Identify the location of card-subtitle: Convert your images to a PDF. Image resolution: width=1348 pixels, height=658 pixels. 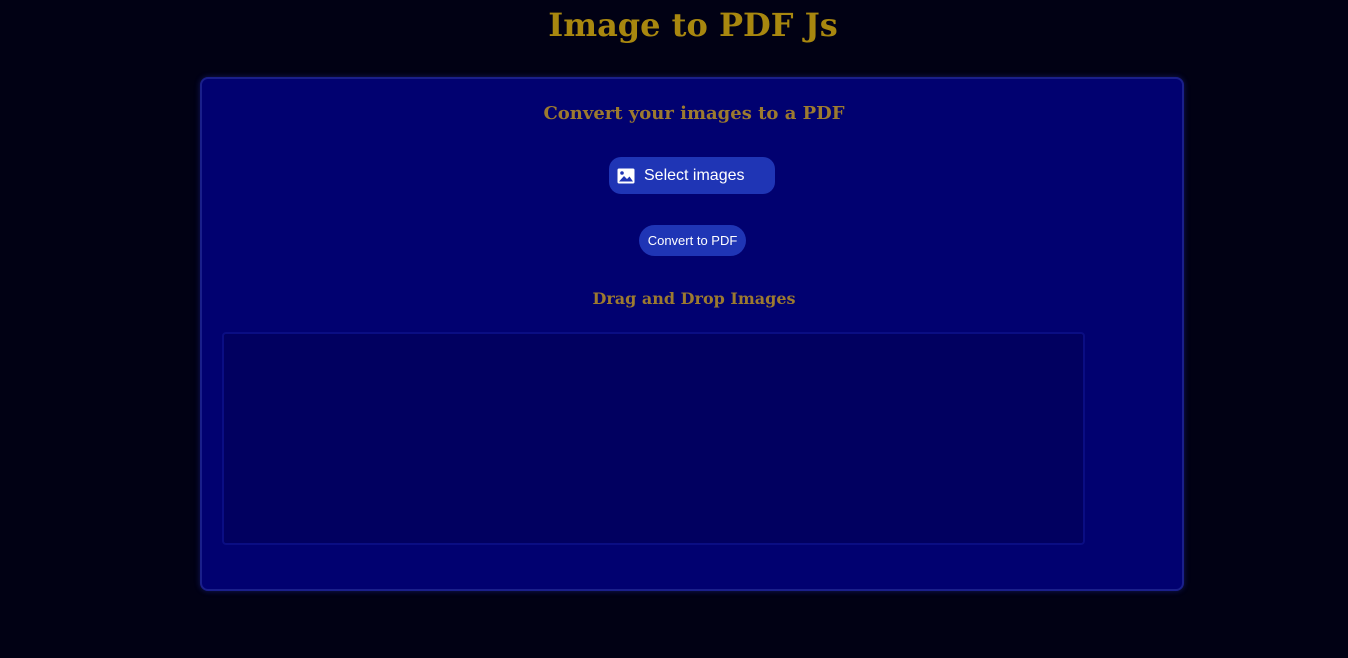
(694, 113).